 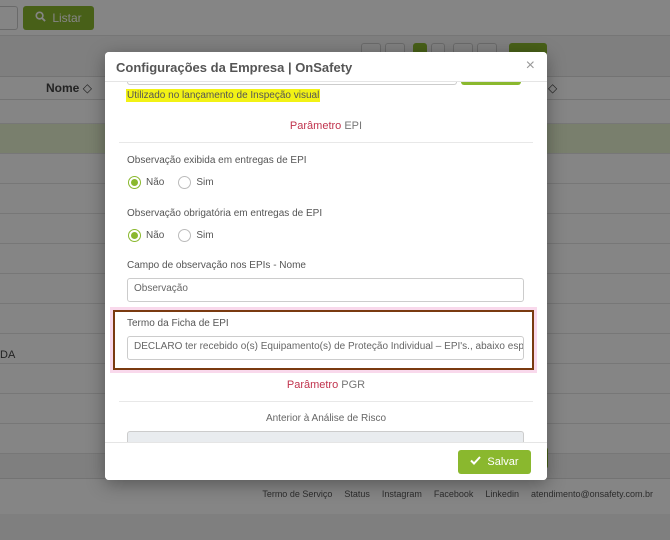 What do you see at coordinates (353, 385) in the screenshot?
I see `section-param-name: PGR` at bounding box center [353, 385].